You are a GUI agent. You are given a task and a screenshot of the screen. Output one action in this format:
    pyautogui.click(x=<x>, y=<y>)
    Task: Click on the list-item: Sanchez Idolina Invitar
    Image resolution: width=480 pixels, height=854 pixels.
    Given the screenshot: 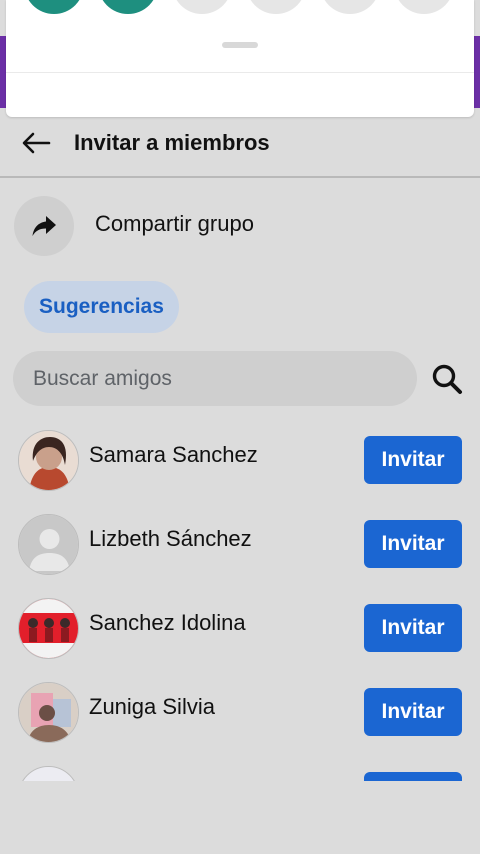 What is the action you would take?
    pyautogui.click(x=240, y=630)
    